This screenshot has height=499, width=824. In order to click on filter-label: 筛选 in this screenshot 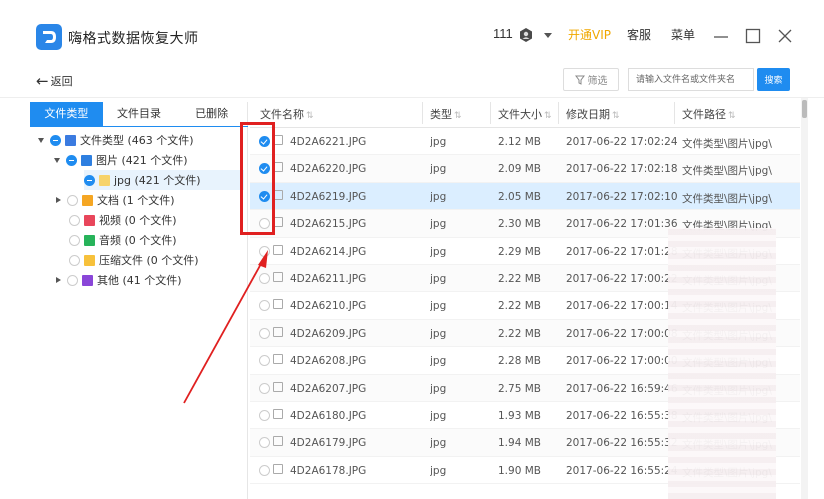, I will do `click(597, 81)`.